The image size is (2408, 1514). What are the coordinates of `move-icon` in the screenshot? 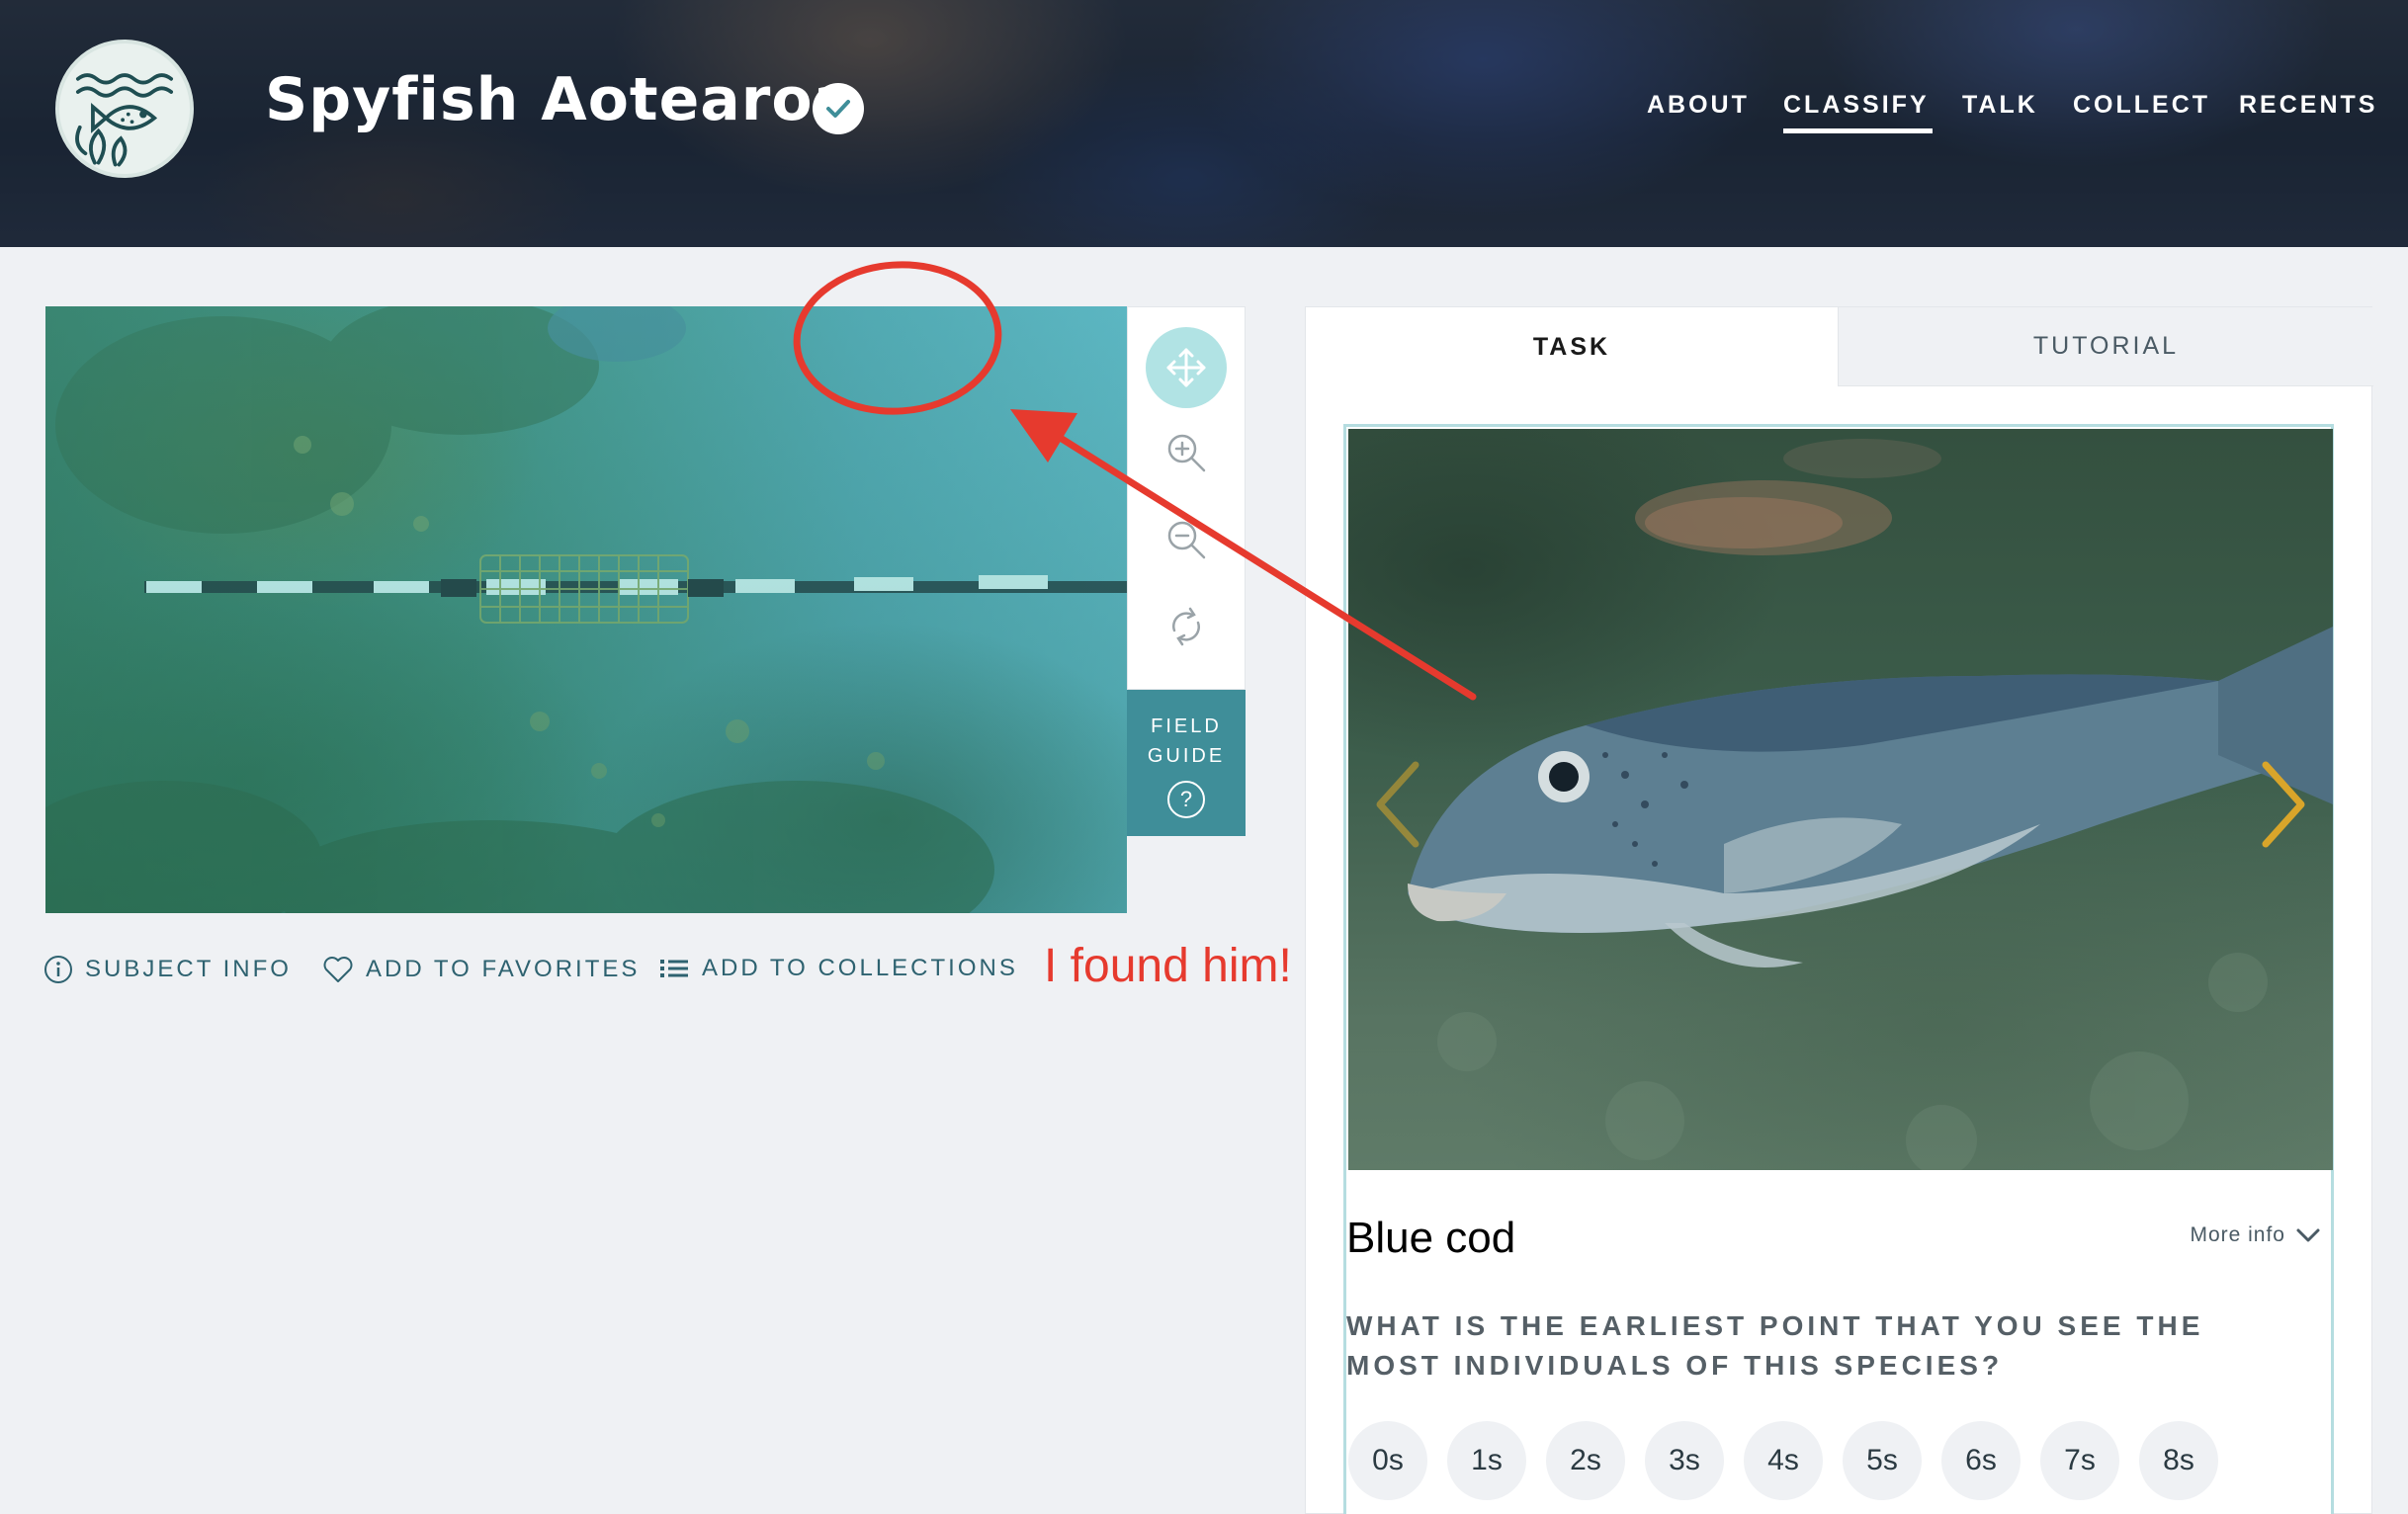 It's located at (1186, 368).